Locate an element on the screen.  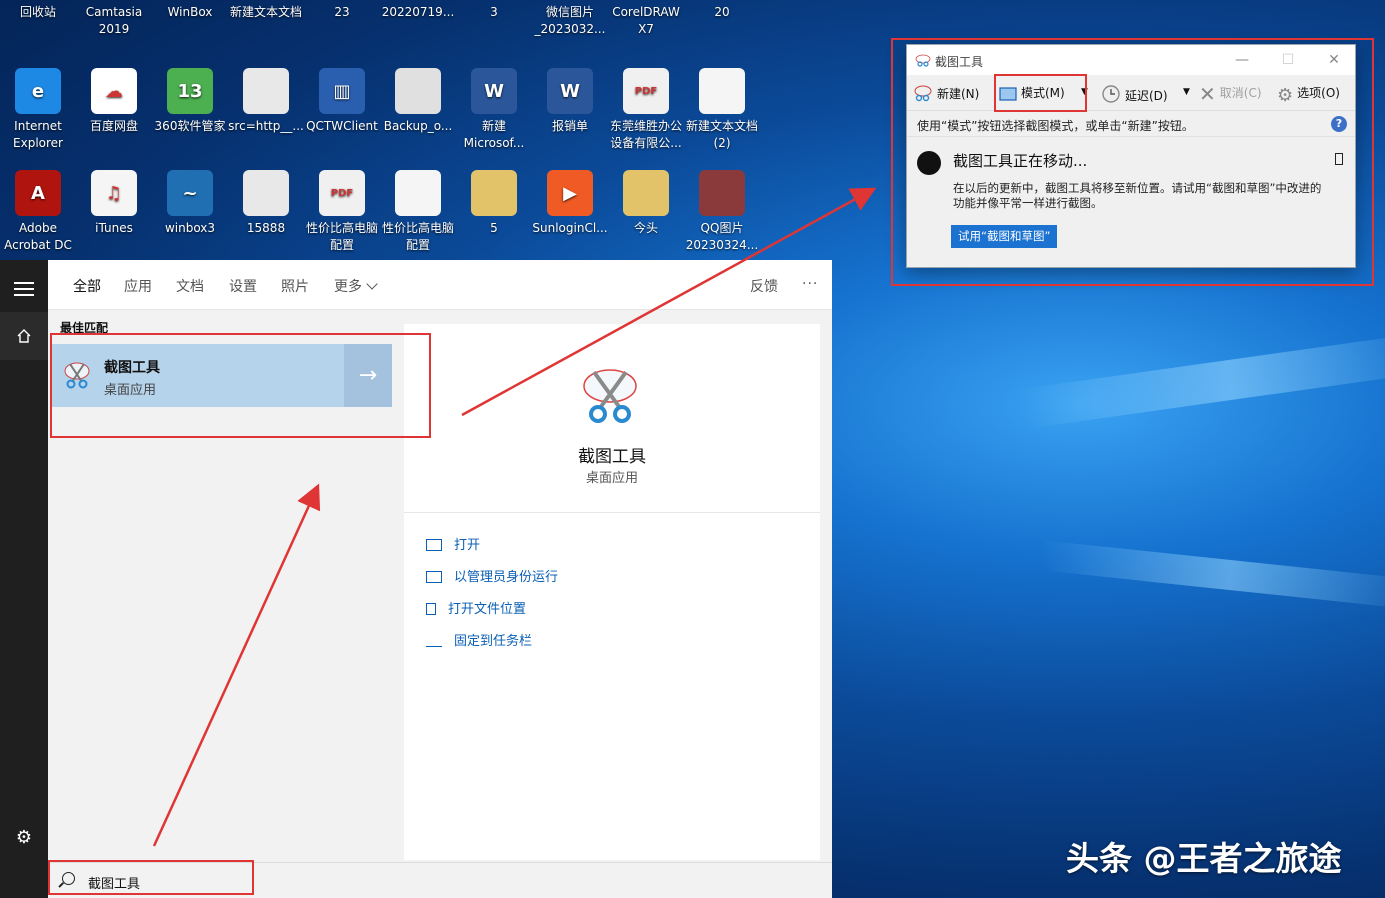
desktop-icon-label: 百度网盘 is located at coordinates (113, 126).